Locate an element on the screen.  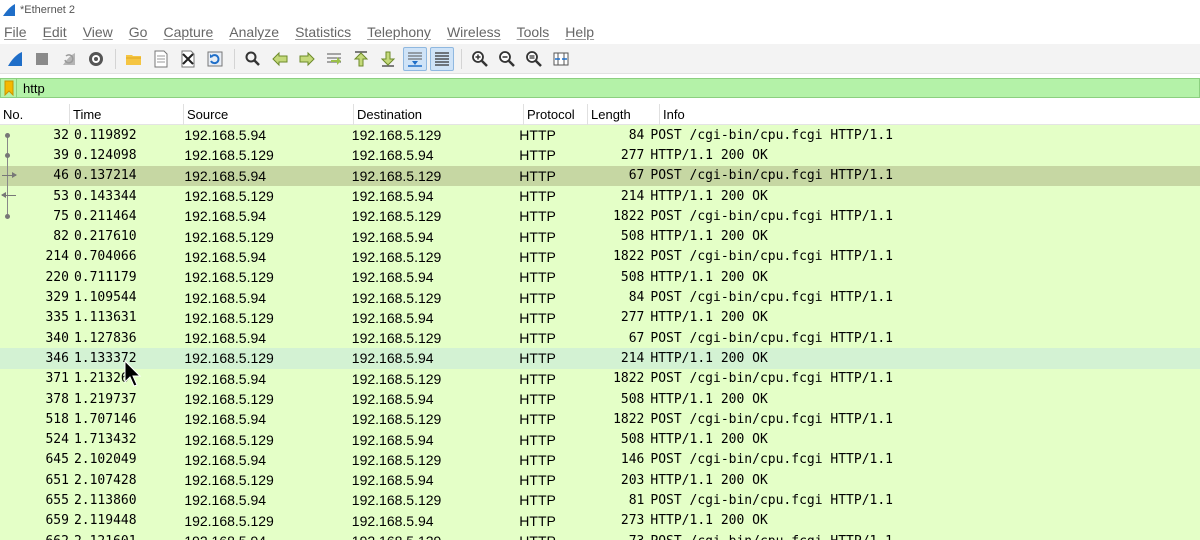
packet-number: 645 is located at coordinates (57, 460).